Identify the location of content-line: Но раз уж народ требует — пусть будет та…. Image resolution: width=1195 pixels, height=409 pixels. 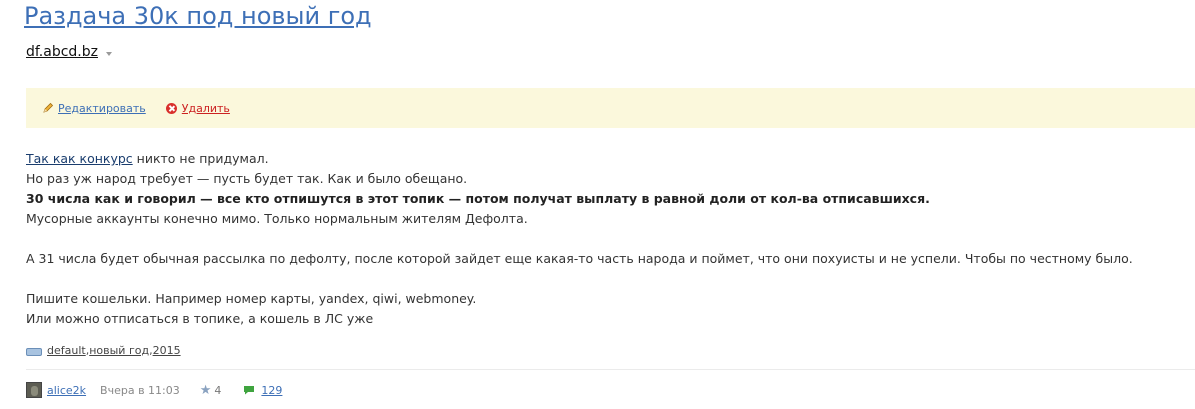
(247, 178).